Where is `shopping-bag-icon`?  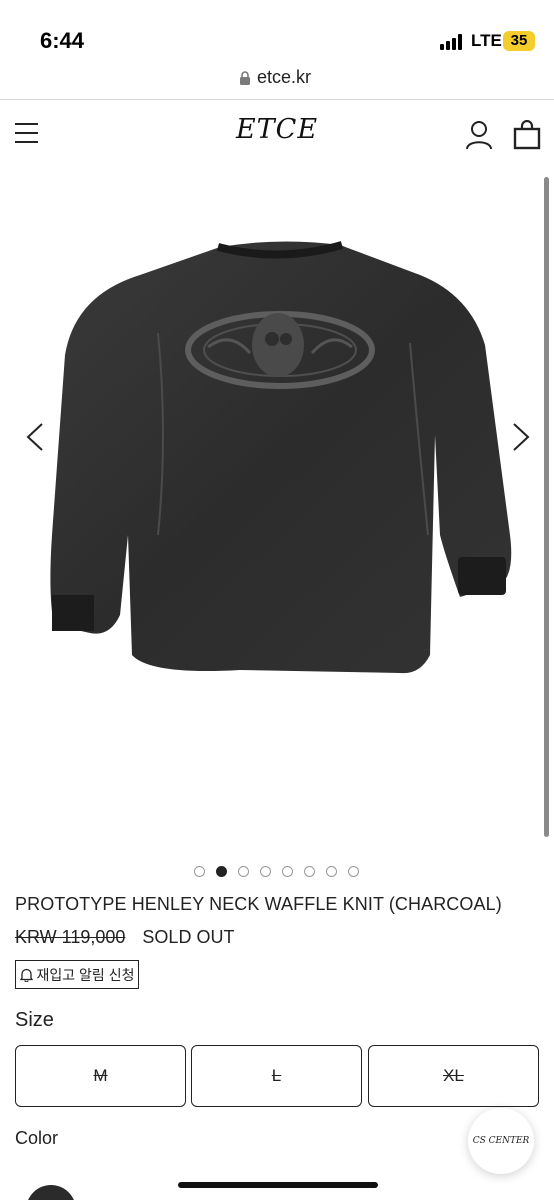 shopping-bag-icon is located at coordinates (527, 135).